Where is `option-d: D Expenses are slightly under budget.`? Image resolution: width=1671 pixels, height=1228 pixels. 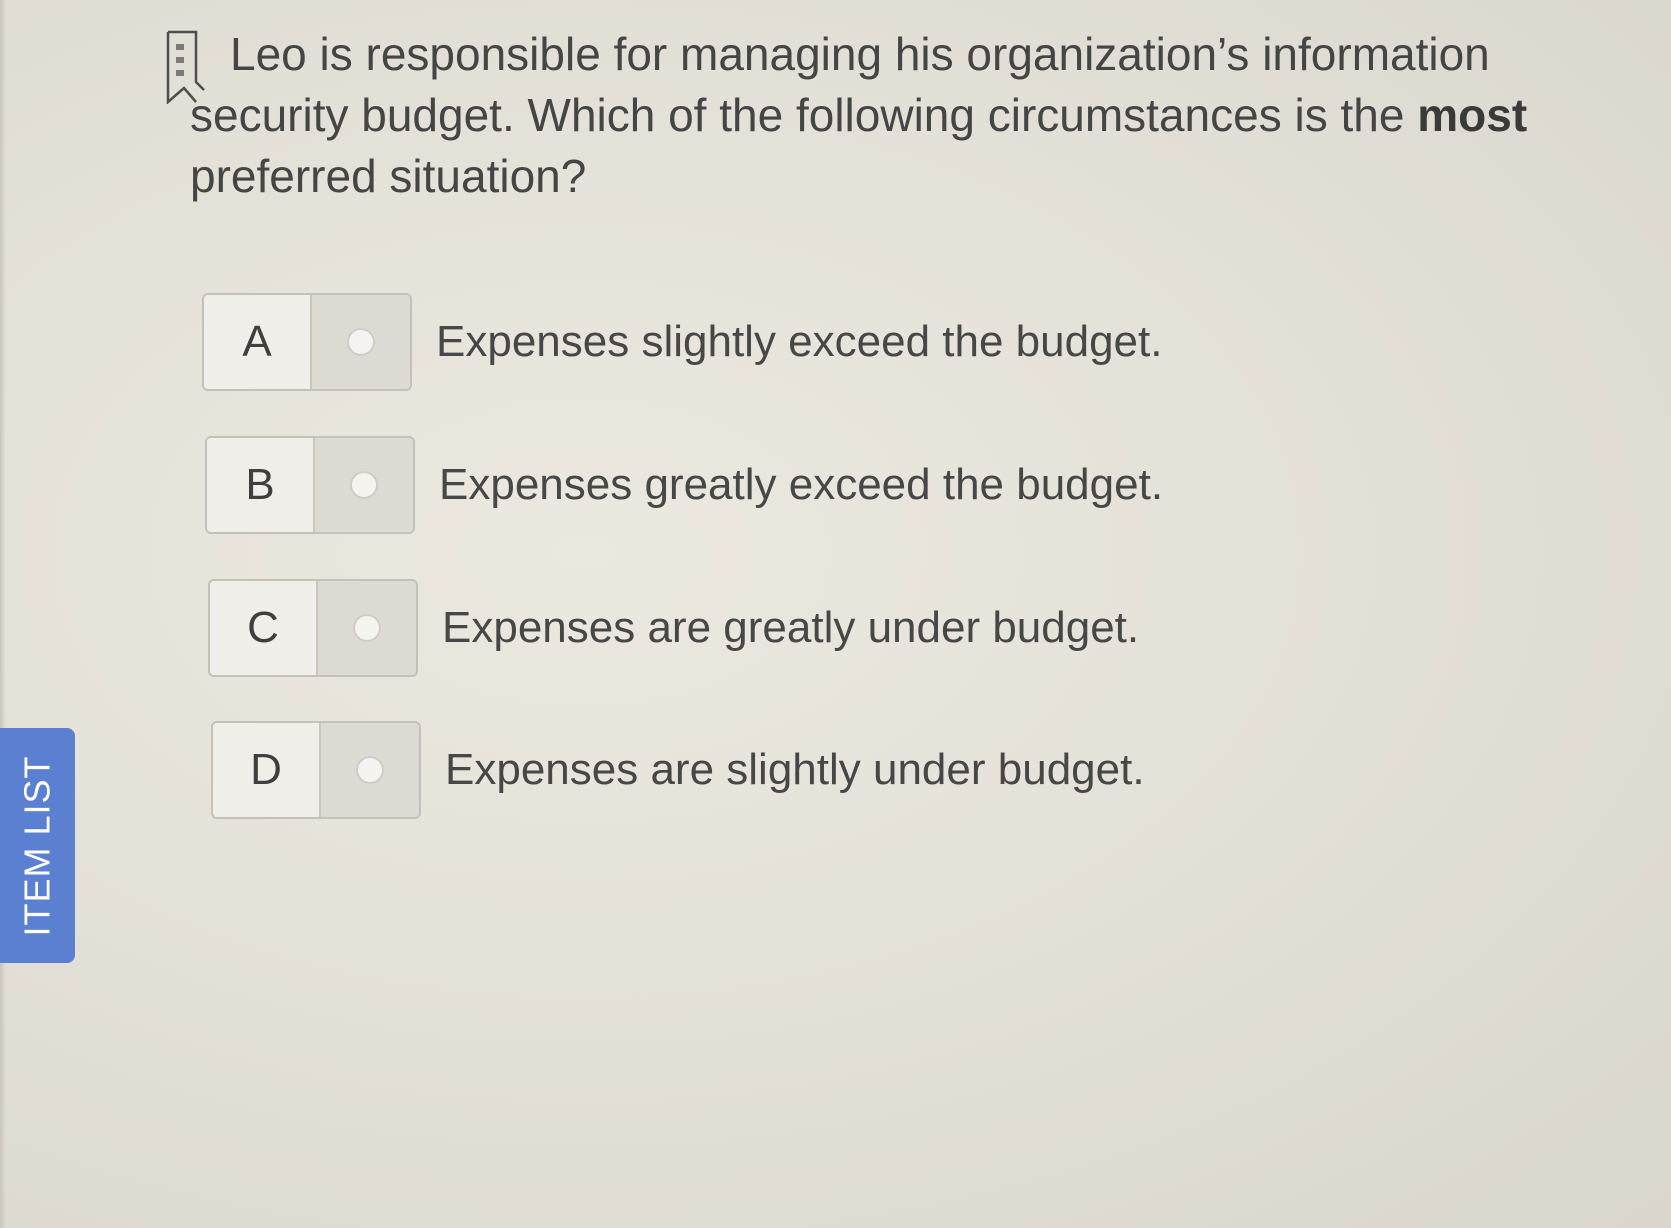
option-d: D Expenses are slightly under budget. is located at coordinates (678, 770).